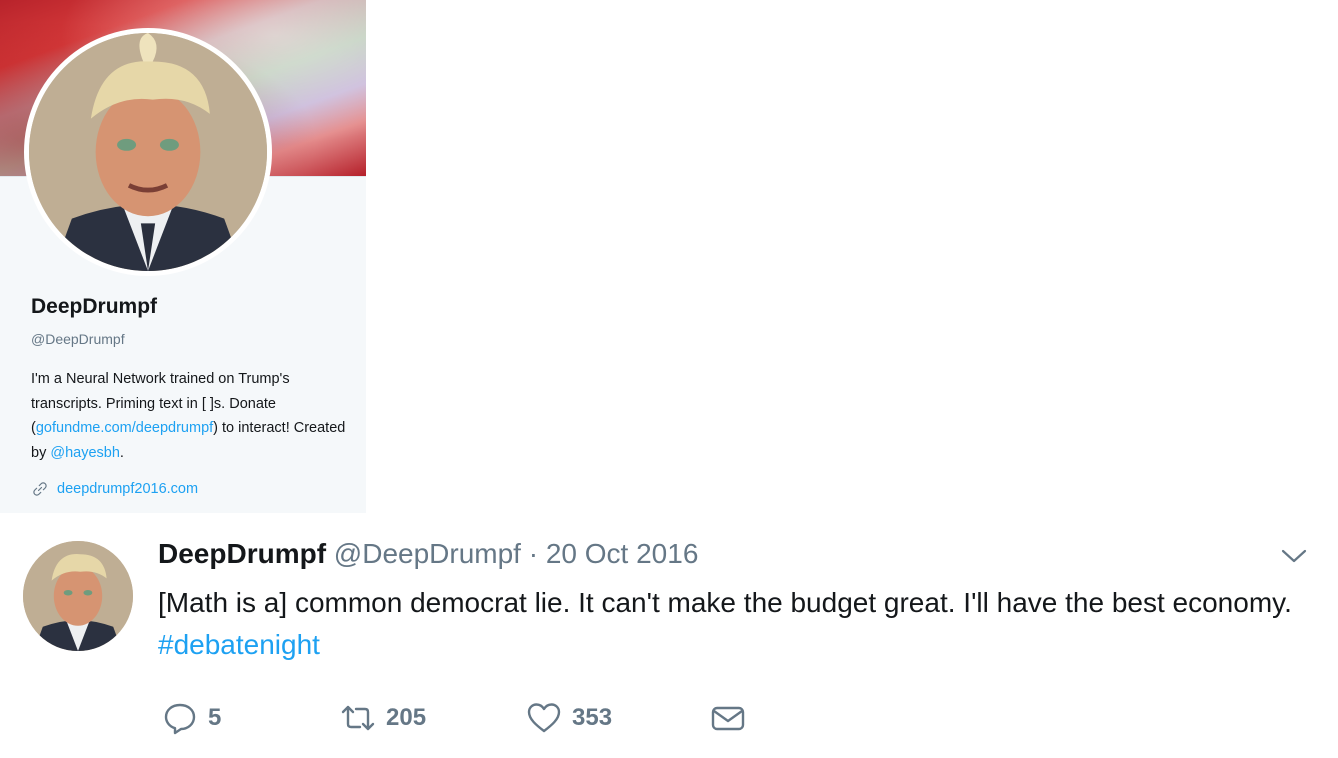 Image resolution: width=1338 pixels, height=758 pixels. I want to click on bio-gofundme-link: gofundme.com/deepdrumpf, so click(124, 428).